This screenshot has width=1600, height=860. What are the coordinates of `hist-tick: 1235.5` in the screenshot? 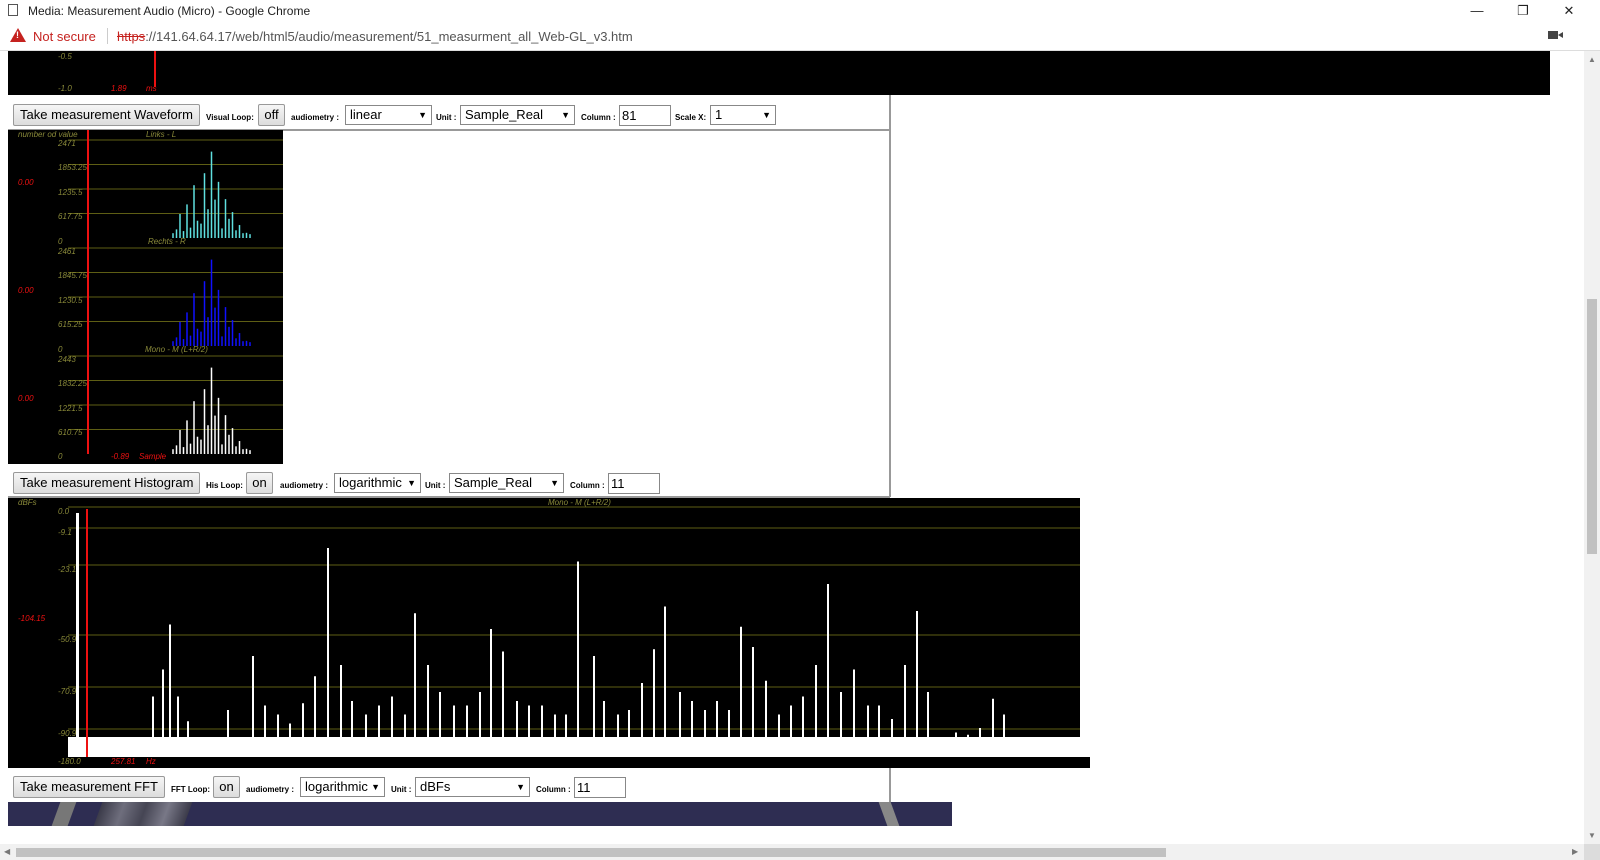 It's located at (70, 192).